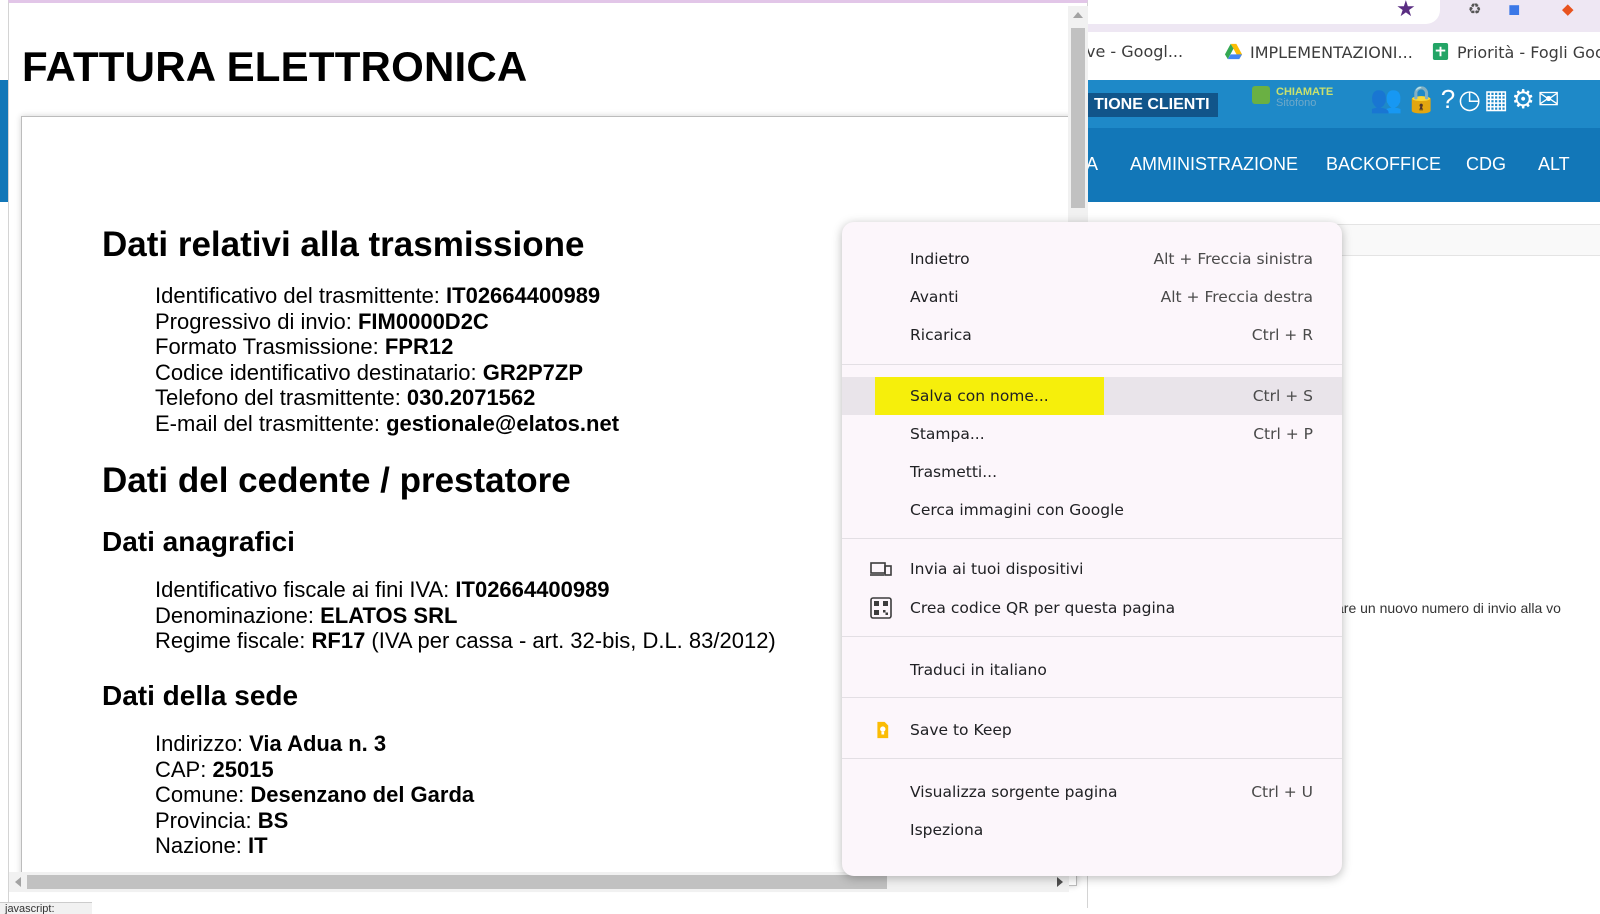  I want to click on menu-item-salva-con-nome: Salva con nome... Ctrl + S, so click(1092, 396).